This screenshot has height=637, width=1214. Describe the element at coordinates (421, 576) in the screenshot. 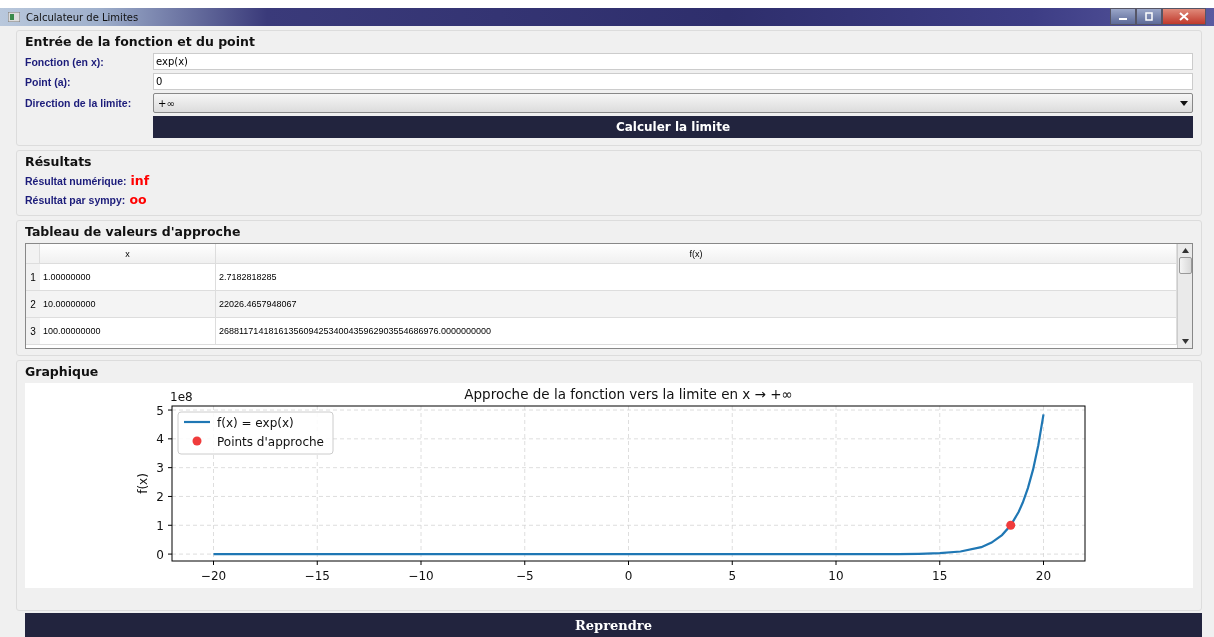

I see `x-tick-label: −10` at that location.